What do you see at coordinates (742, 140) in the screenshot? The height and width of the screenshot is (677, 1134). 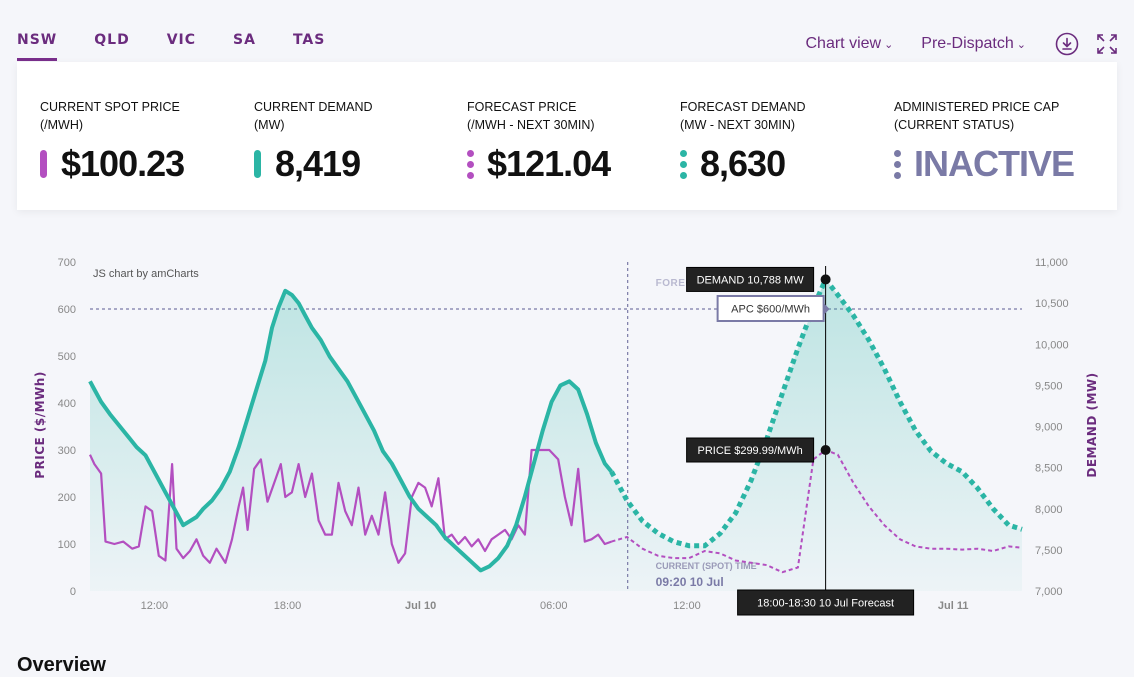 I see `card-forecast-demand: FORECAST DEMAND (MW - NEXT 30MIN) 8,630` at bounding box center [742, 140].